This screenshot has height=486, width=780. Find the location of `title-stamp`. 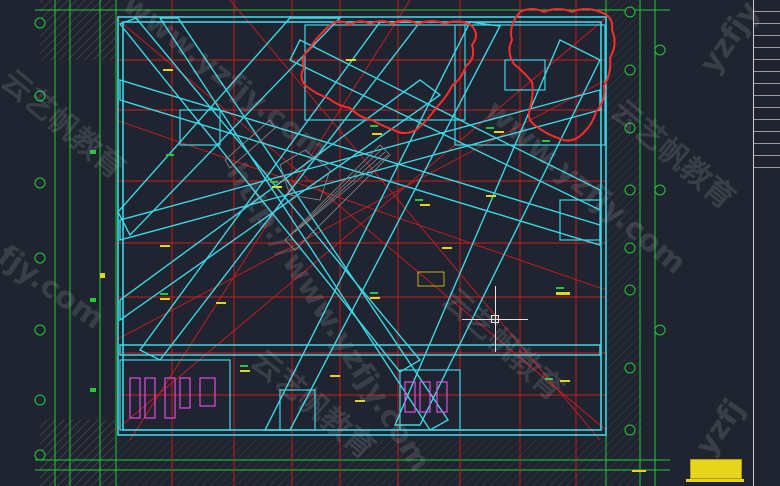

title-stamp is located at coordinates (716, 469).